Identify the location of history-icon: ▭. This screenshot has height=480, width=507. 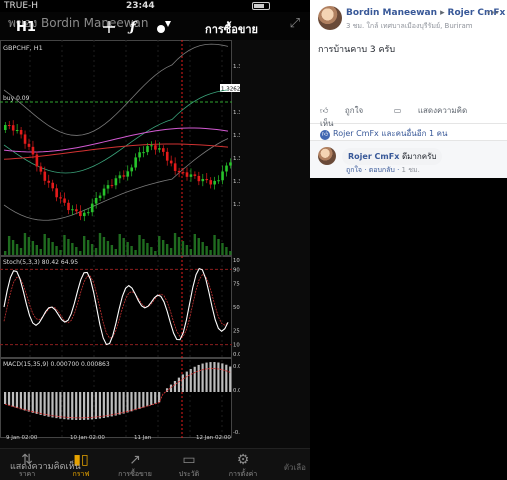
(189, 460).